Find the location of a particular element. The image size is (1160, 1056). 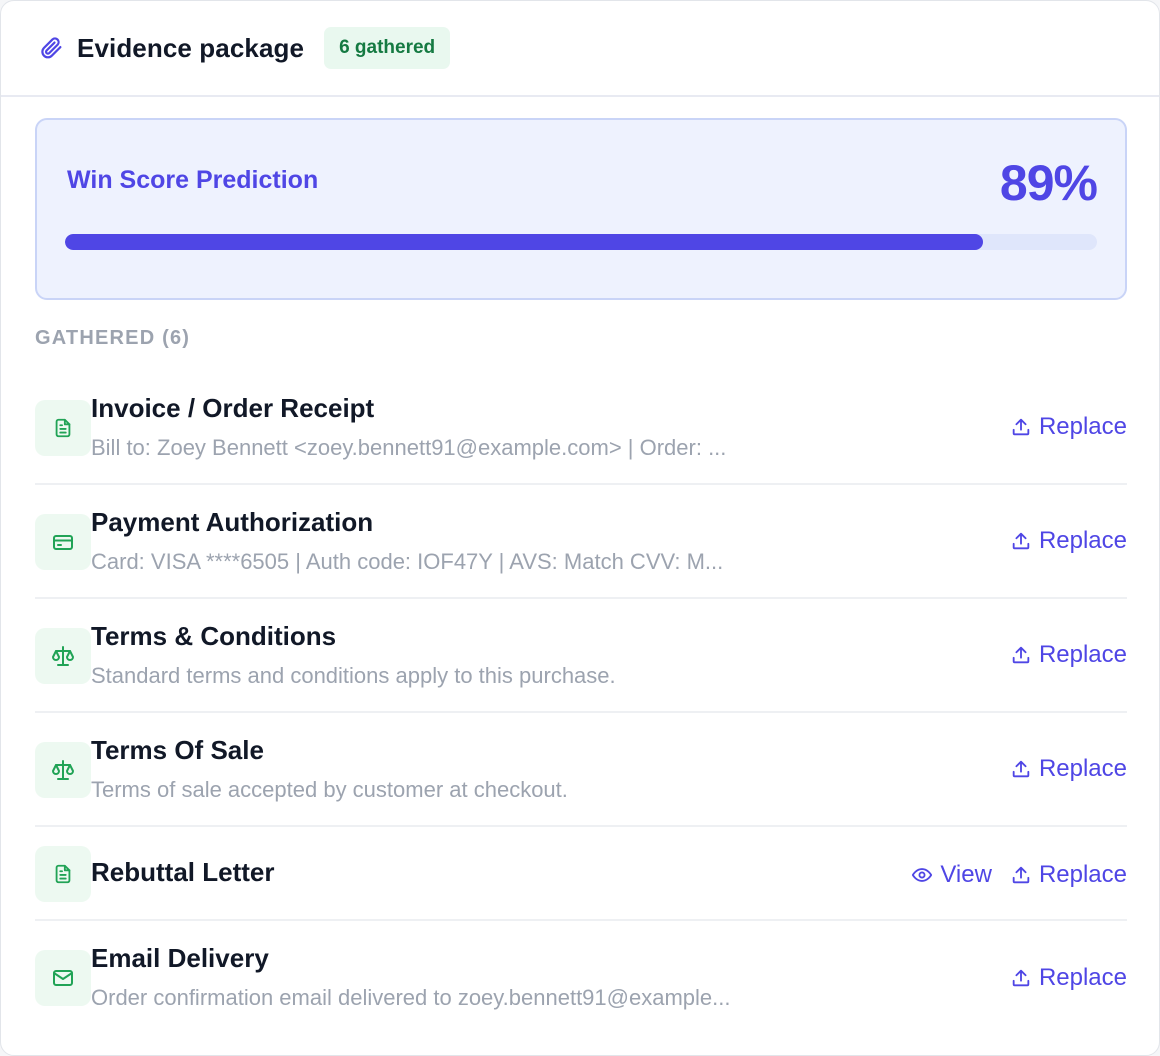

page-title: Evidence package is located at coordinates (191, 47).